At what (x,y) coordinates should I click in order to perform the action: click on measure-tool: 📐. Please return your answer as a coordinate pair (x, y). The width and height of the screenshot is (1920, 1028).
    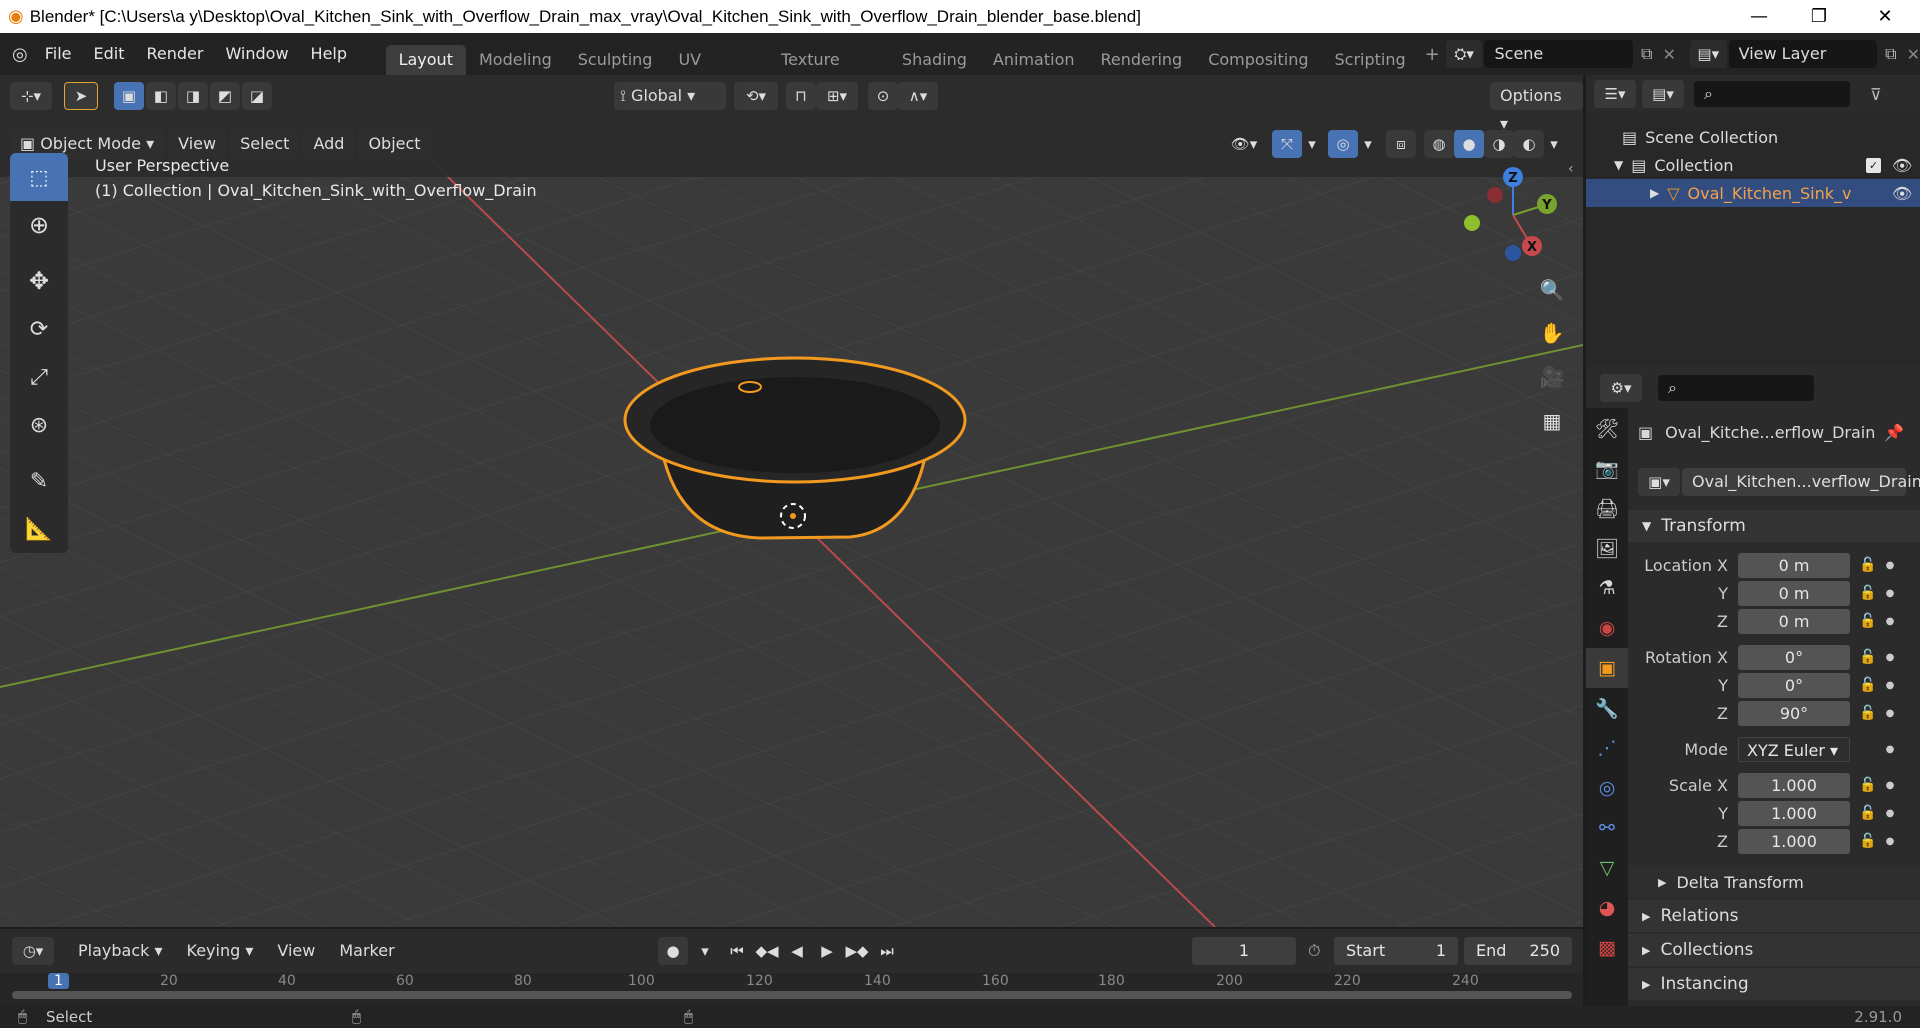
    Looking at the image, I should click on (39, 529).